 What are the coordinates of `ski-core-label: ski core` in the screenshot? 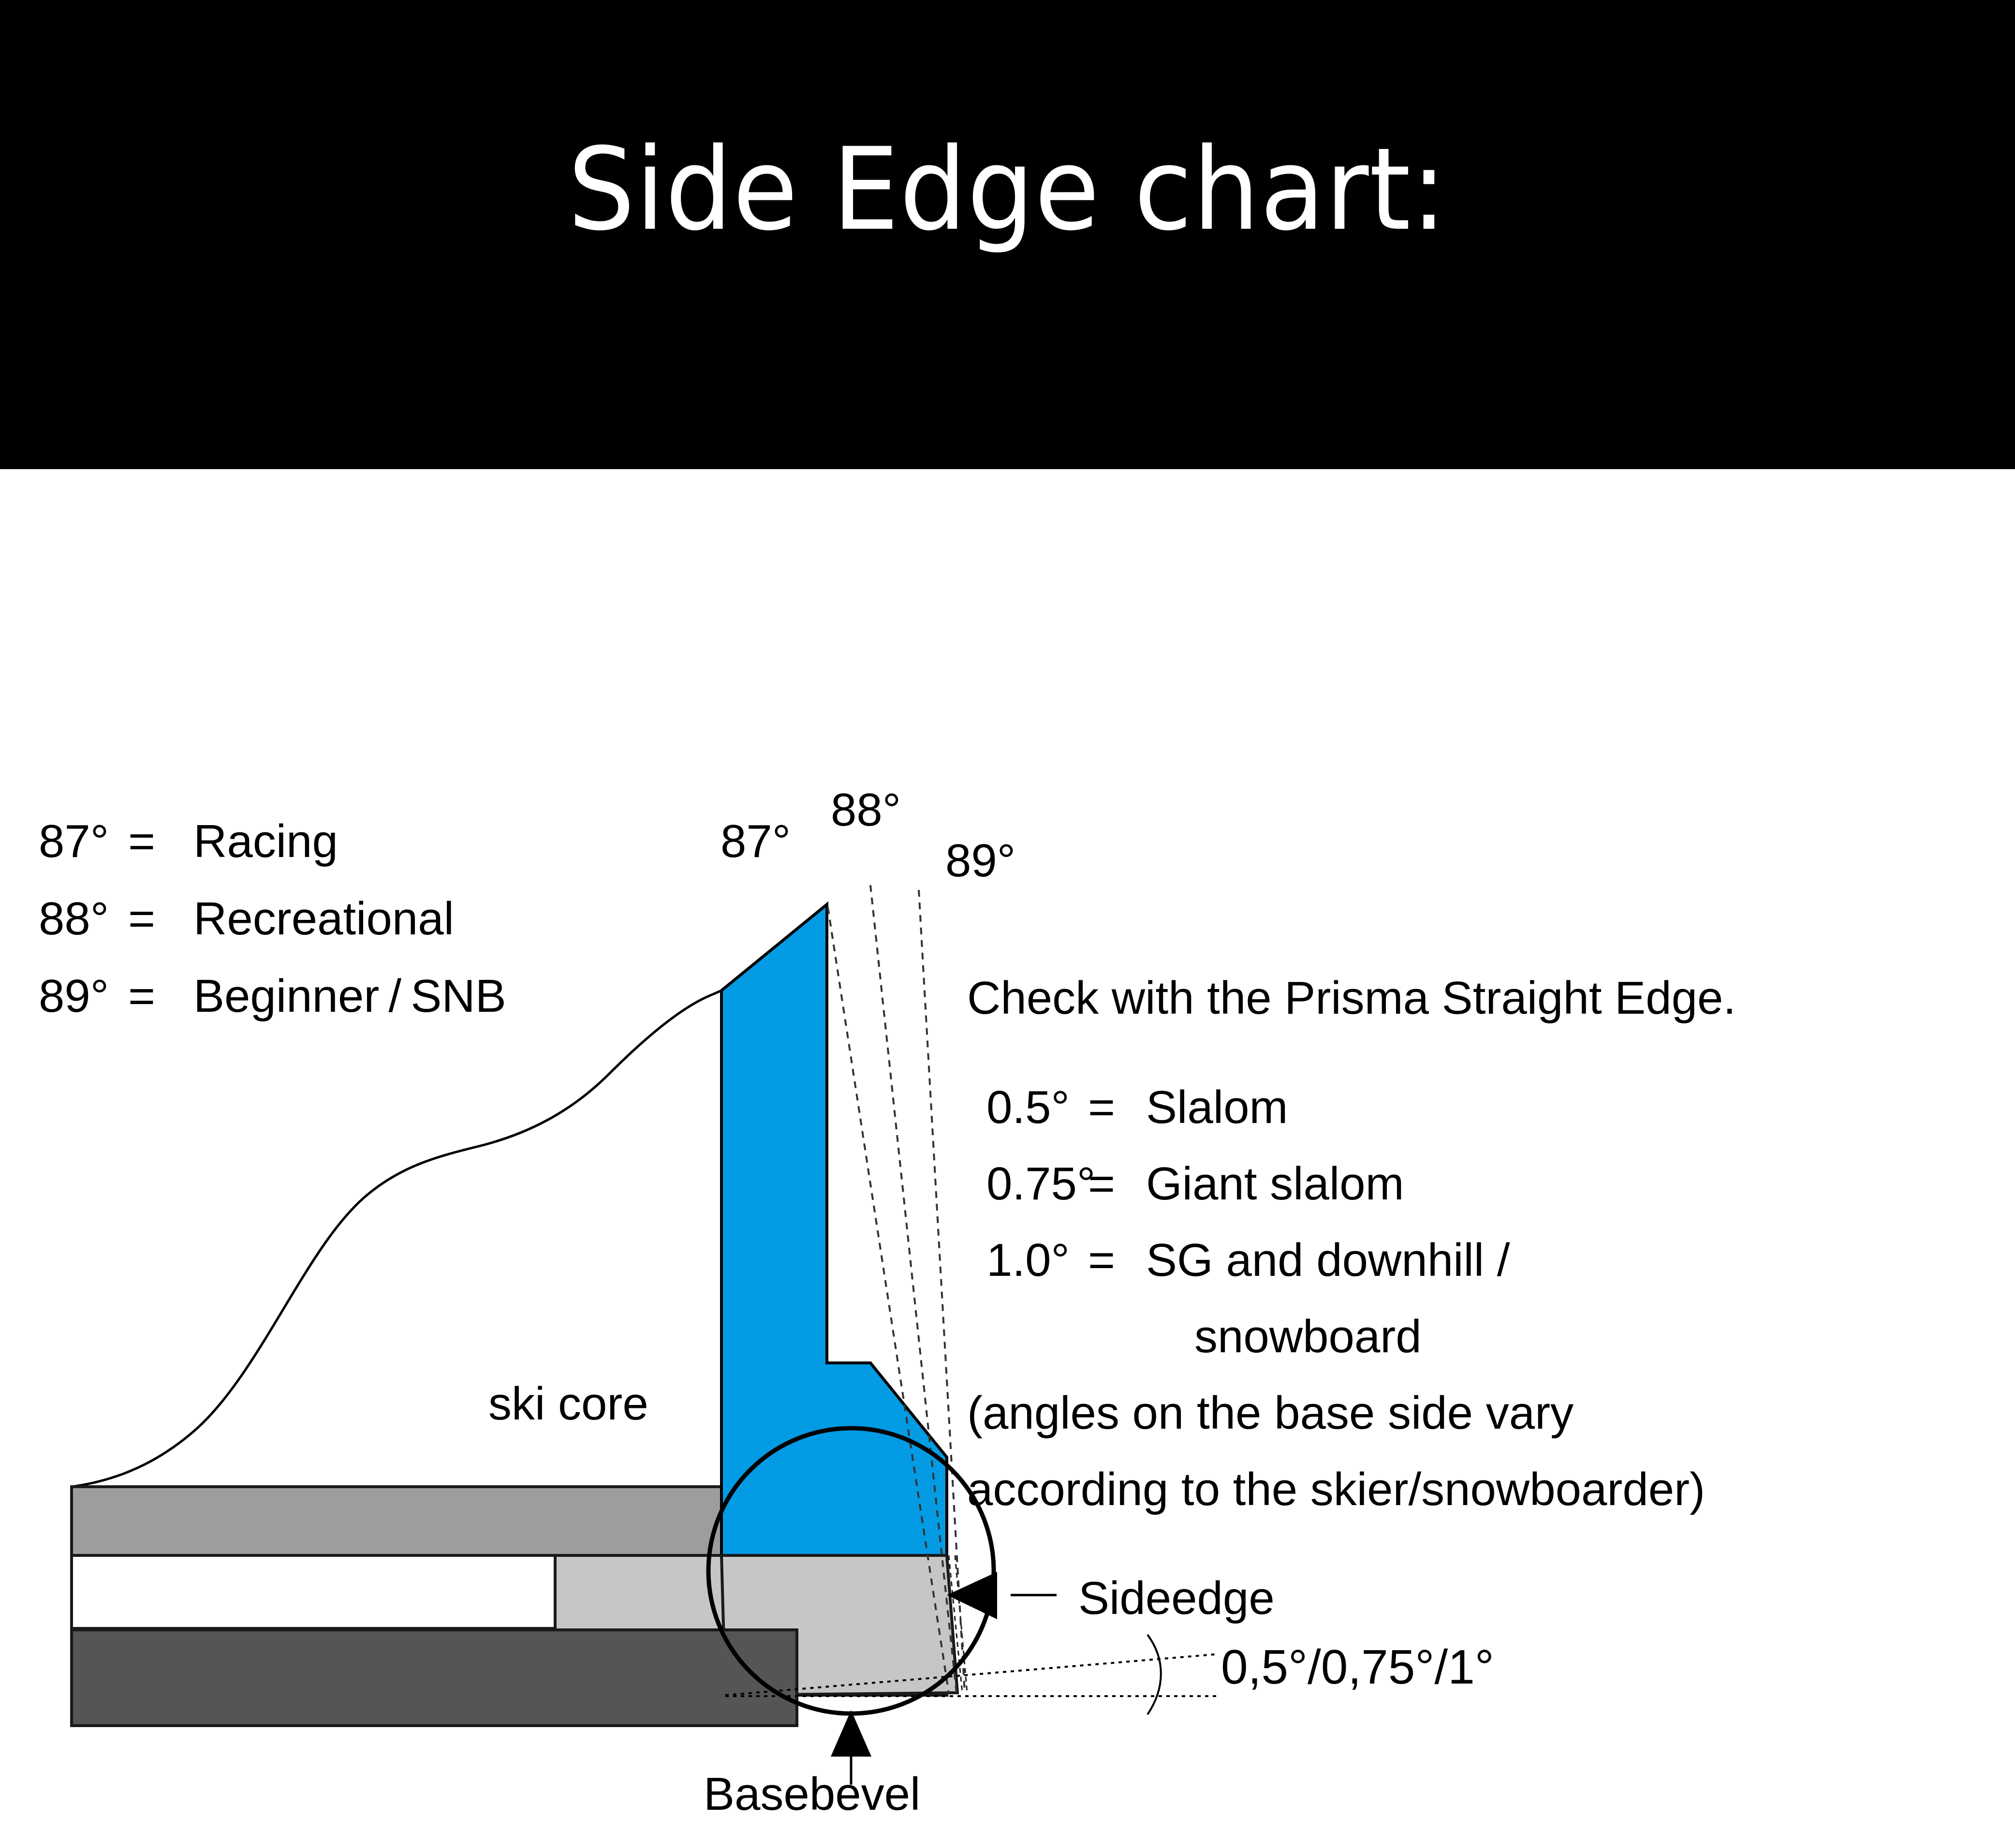 It's located at (568, 1404).